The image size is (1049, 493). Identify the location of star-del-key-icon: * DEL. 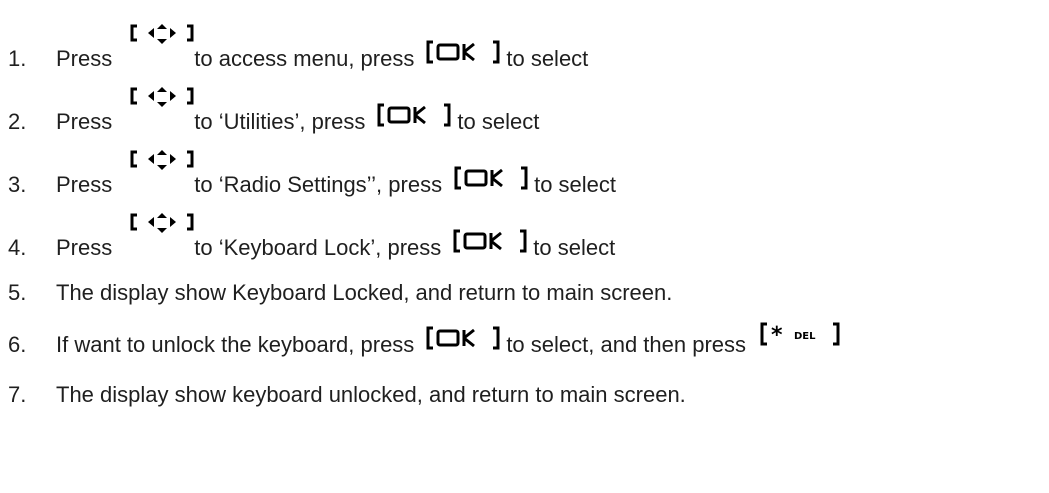
(800, 334).